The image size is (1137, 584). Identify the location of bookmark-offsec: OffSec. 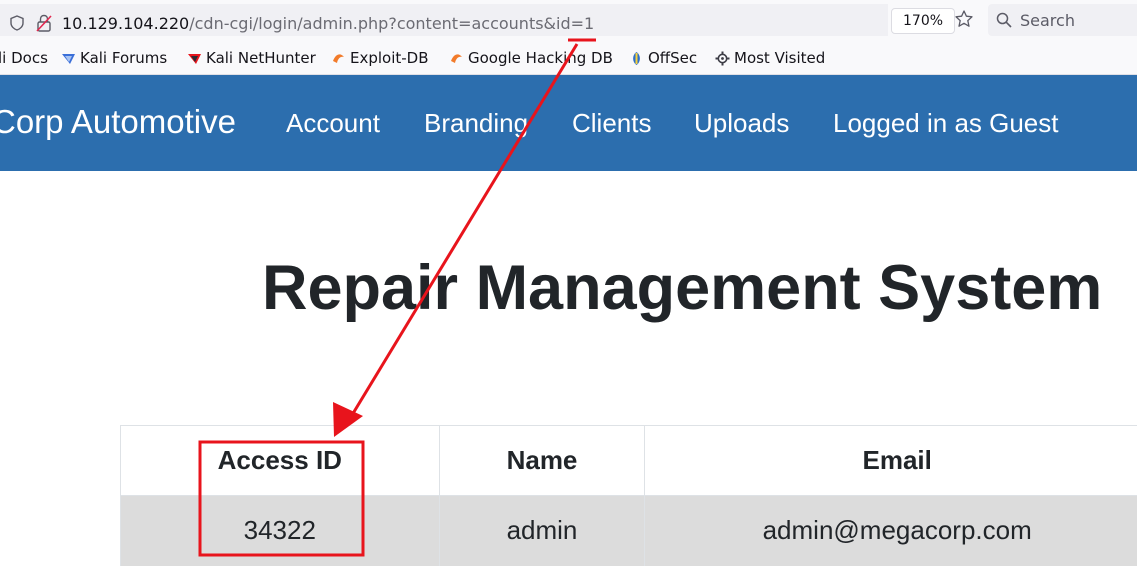
(663, 58).